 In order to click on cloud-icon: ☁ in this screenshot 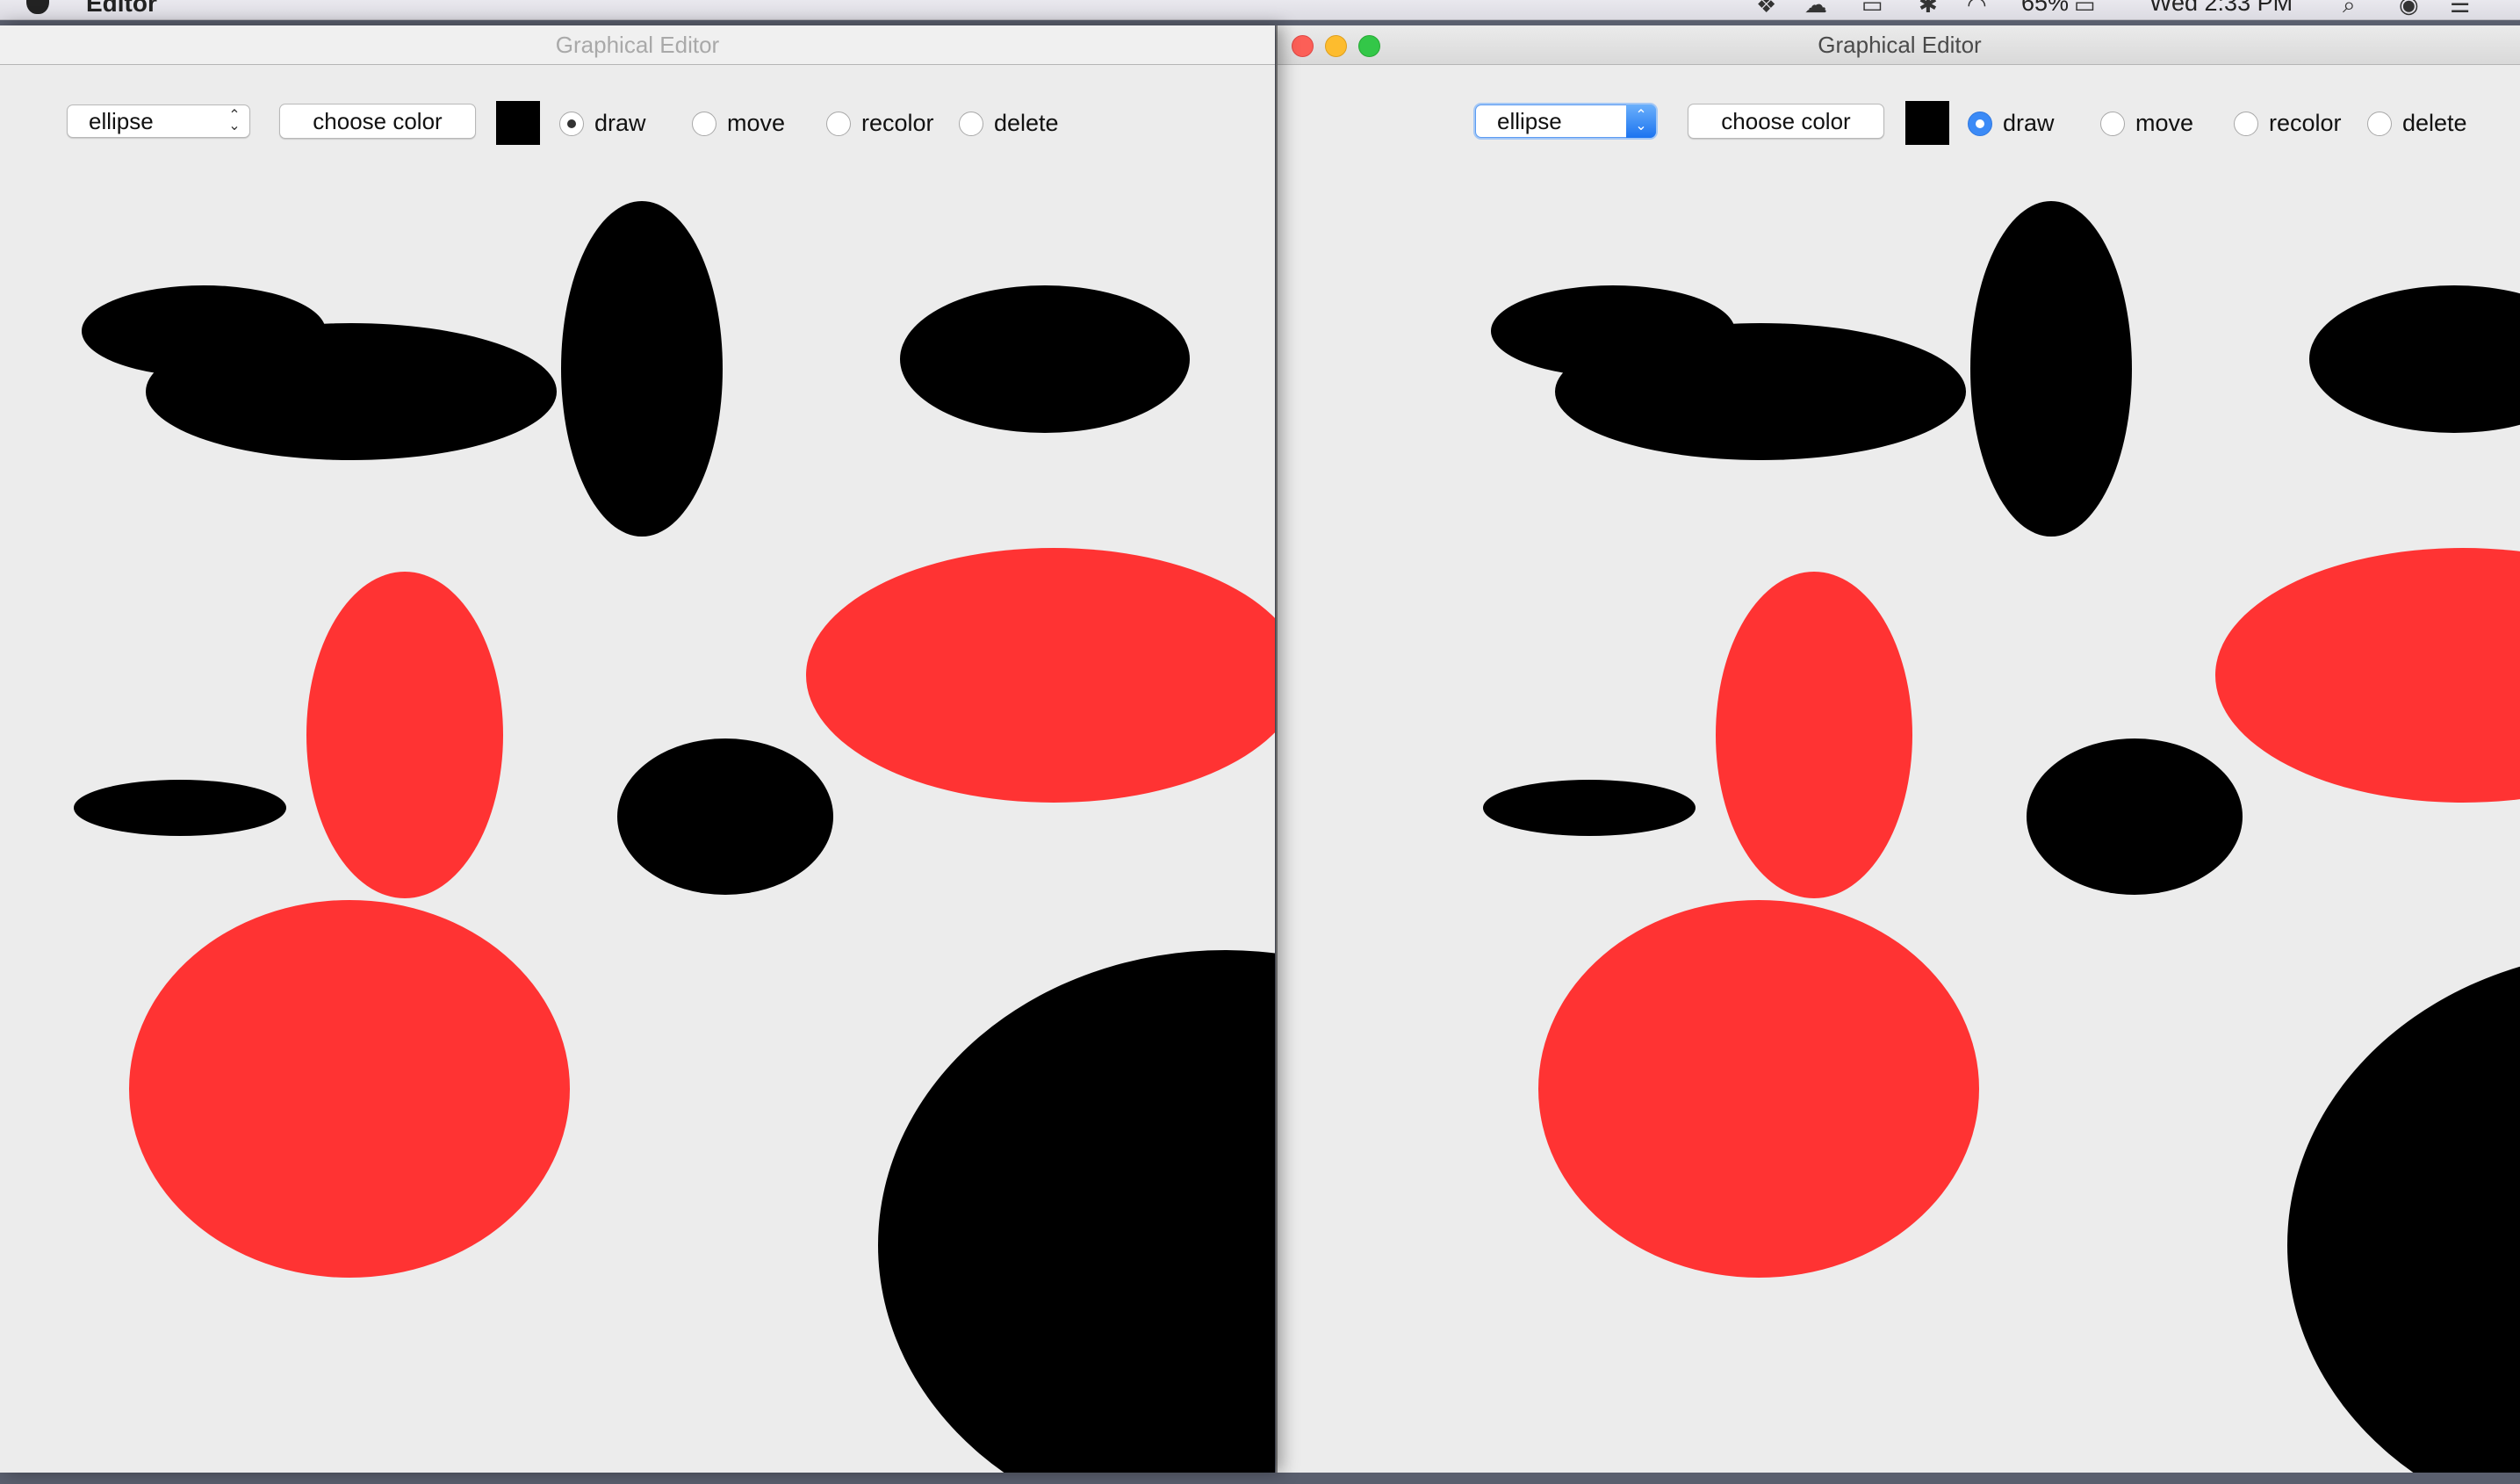, I will do `click(1815, 9)`.